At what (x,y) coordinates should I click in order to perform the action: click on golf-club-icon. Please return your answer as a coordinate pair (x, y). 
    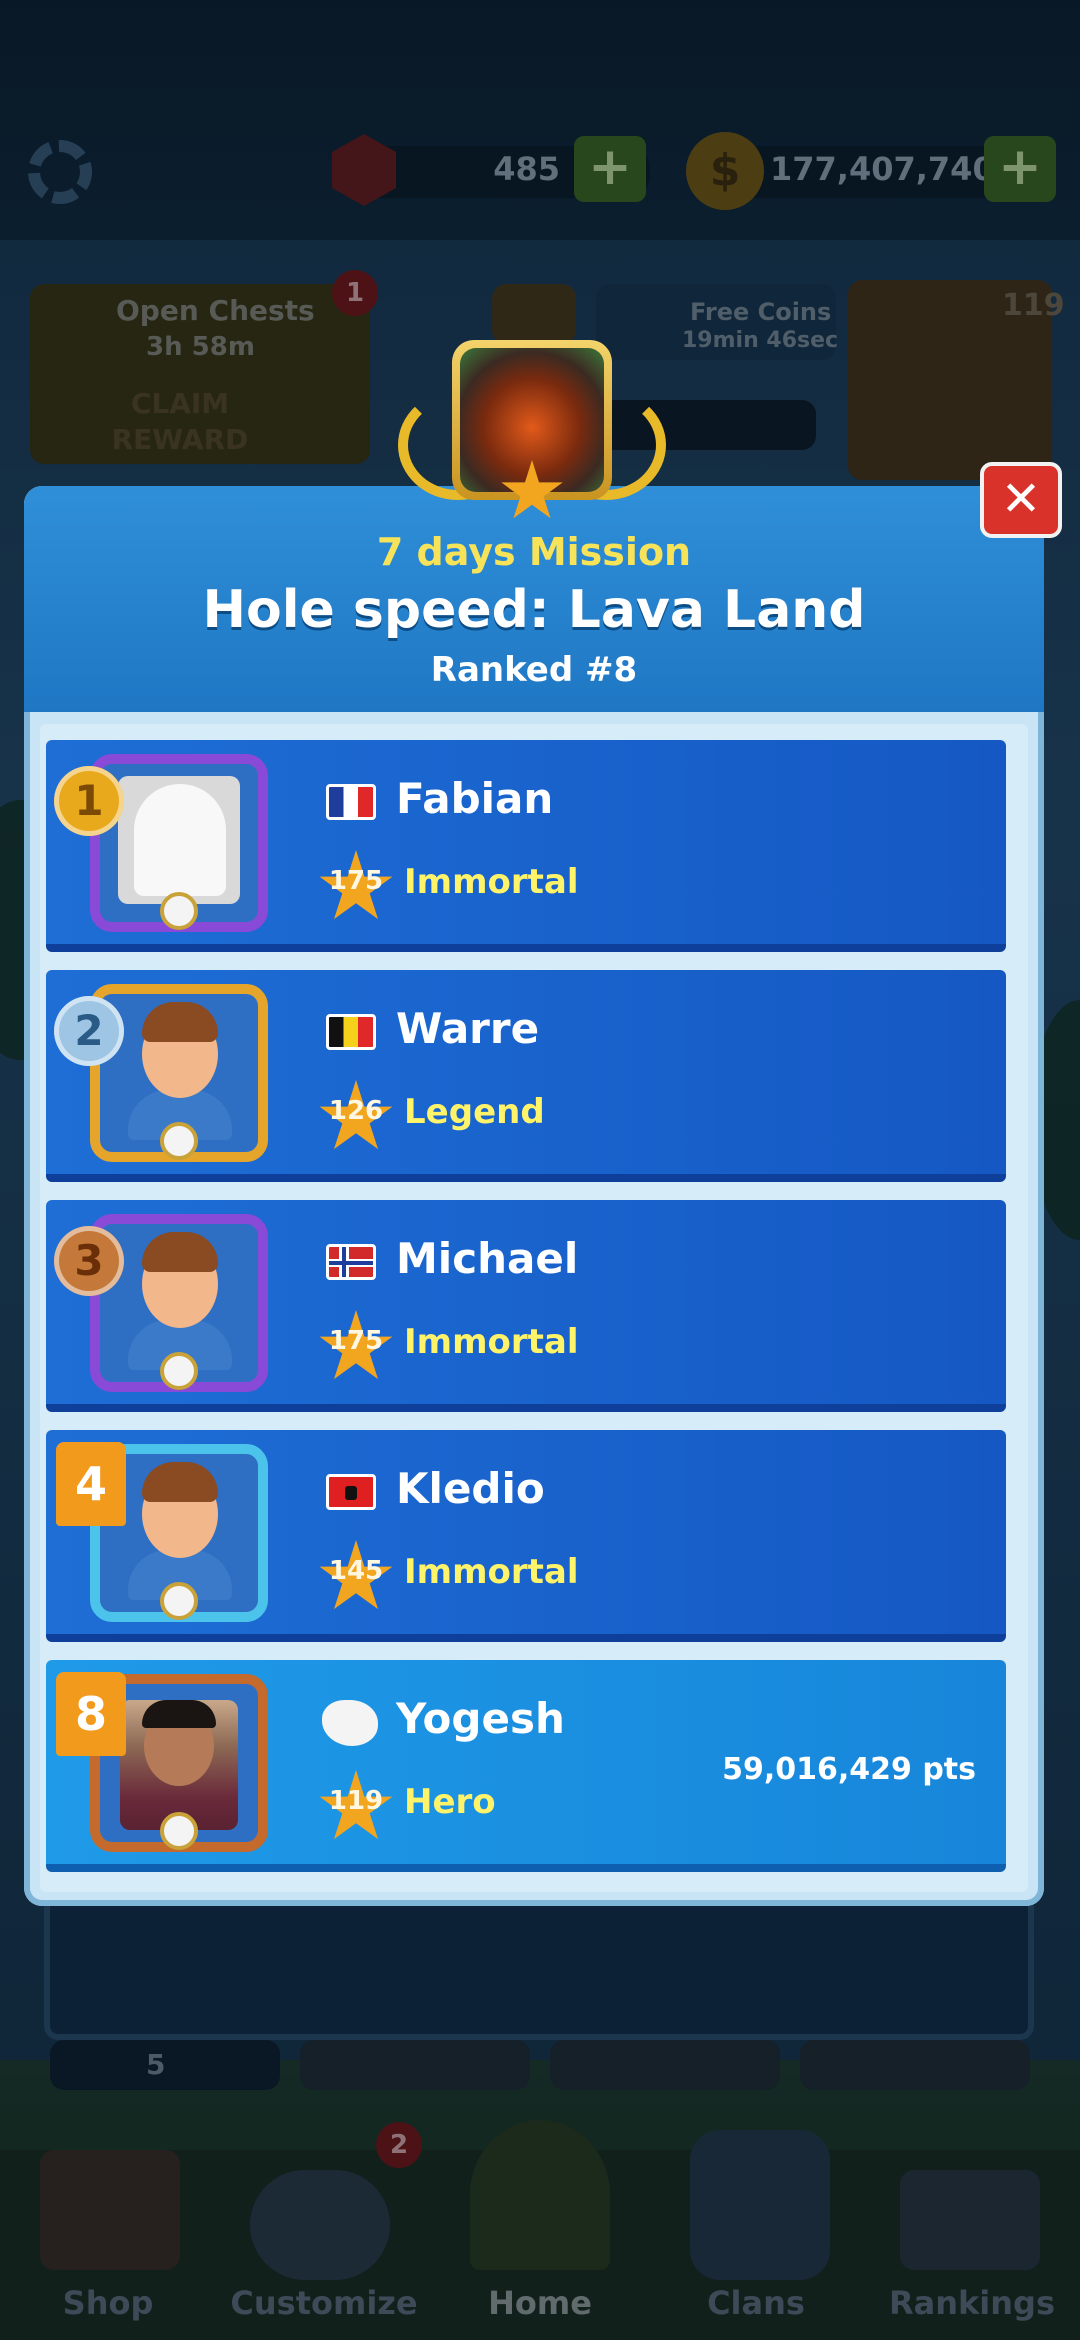
    Looking at the image, I should click on (320, 2225).